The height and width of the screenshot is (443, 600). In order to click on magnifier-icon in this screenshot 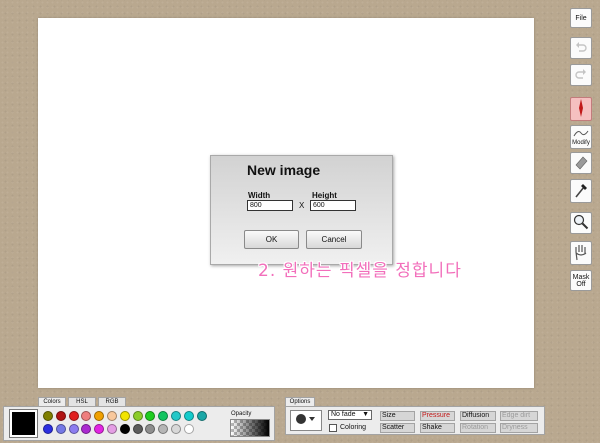, I will do `click(581, 223)`.